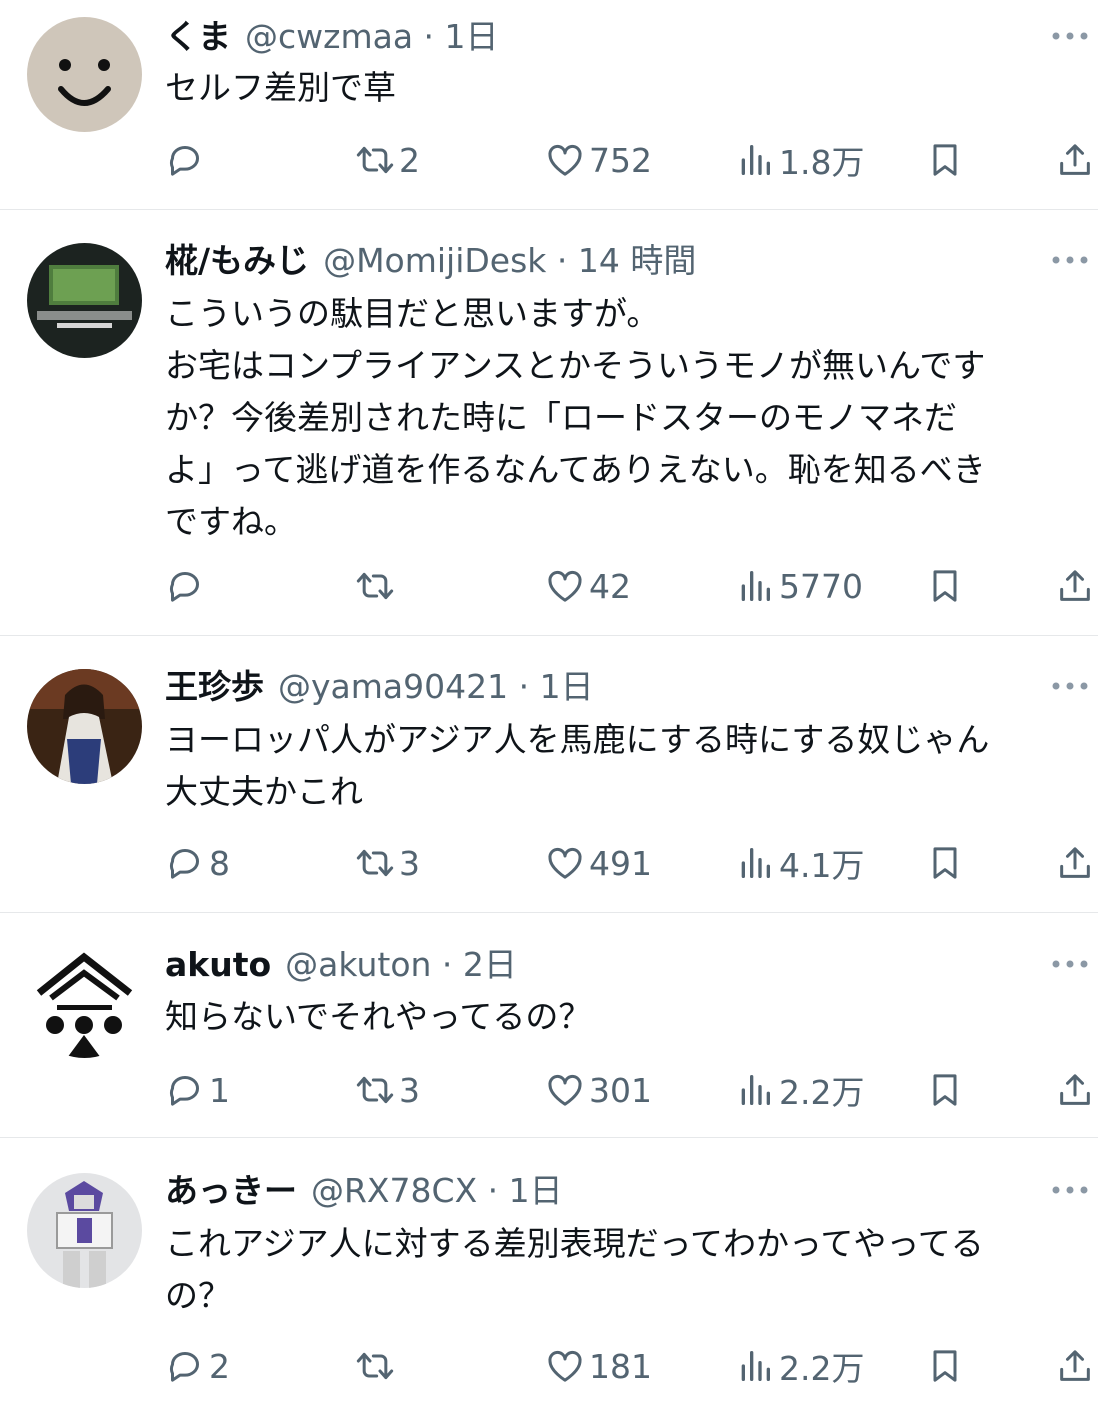  What do you see at coordinates (394, 1190) in the screenshot?
I see `user-handle: @RX78CX` at bounding box center [394, 1190].